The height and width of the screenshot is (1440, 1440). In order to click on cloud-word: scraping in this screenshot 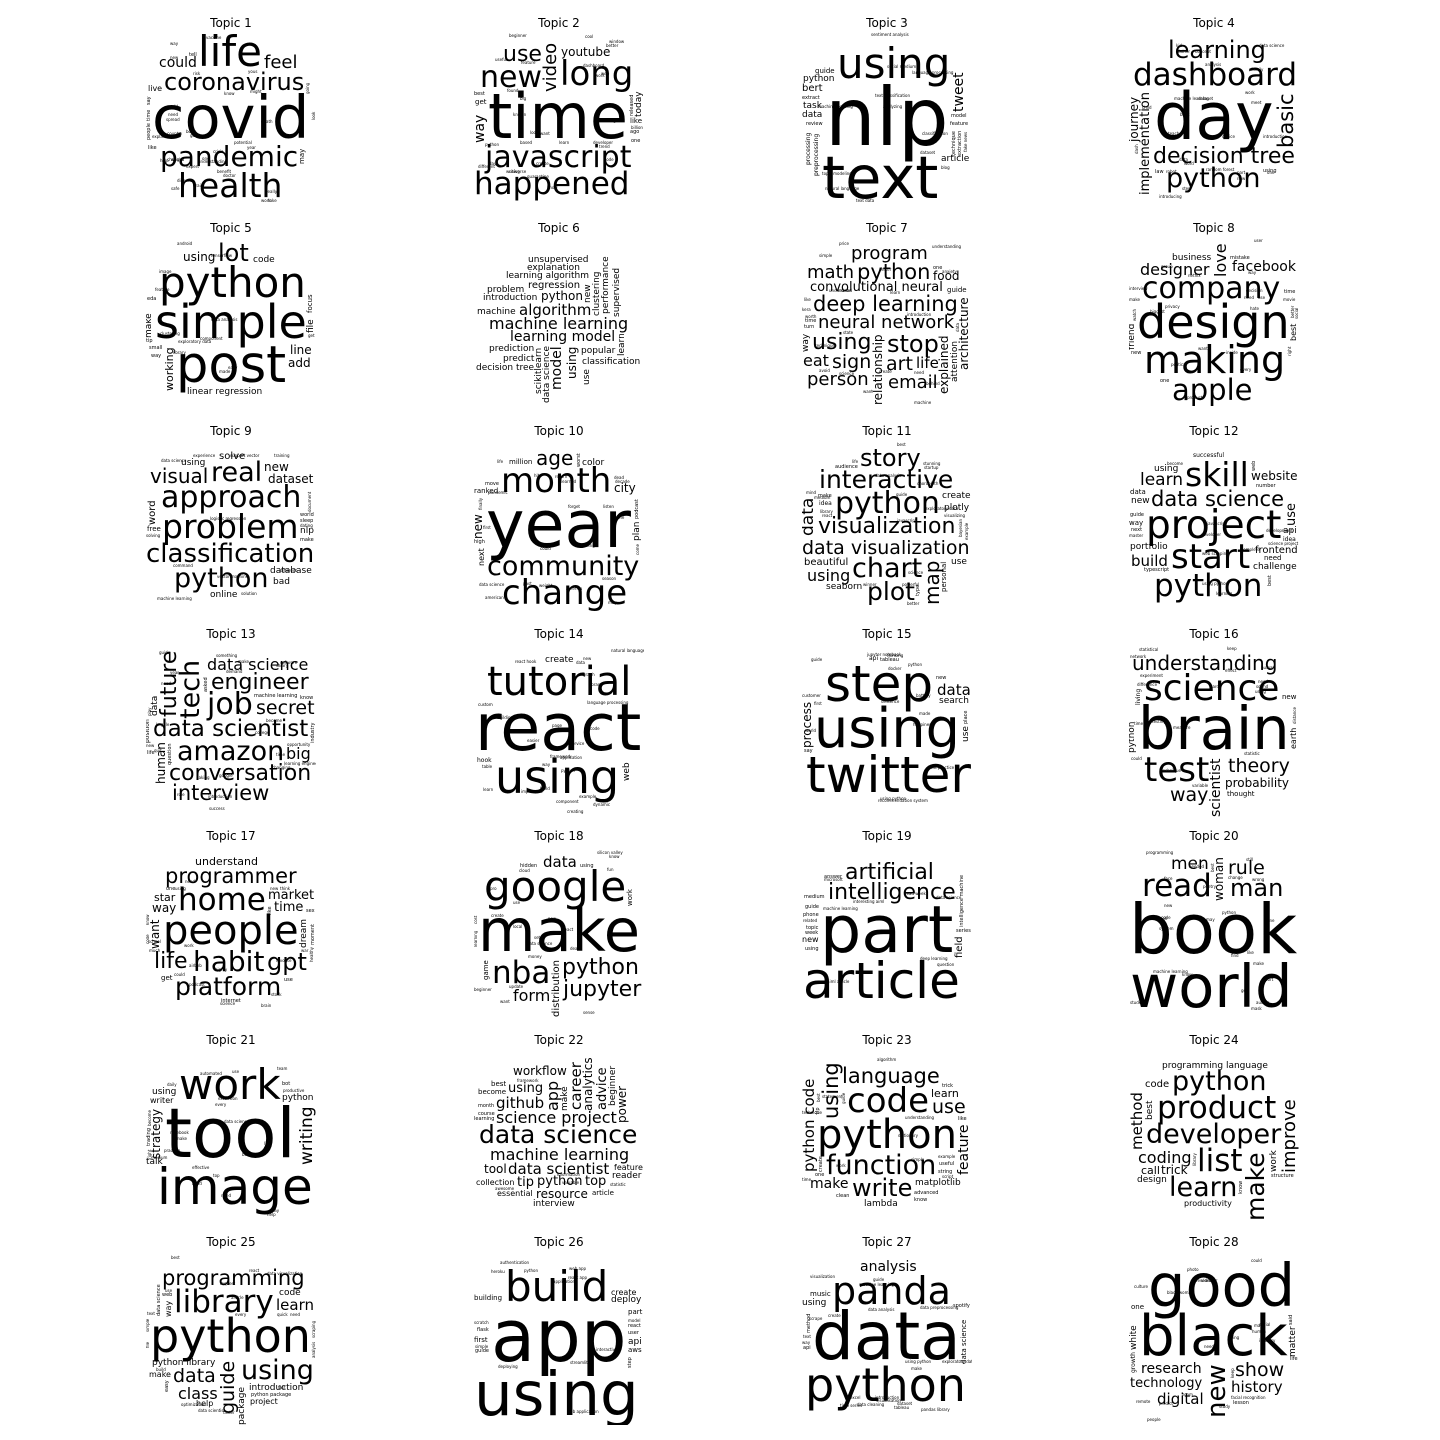, I will do `click(313, 1329)`.